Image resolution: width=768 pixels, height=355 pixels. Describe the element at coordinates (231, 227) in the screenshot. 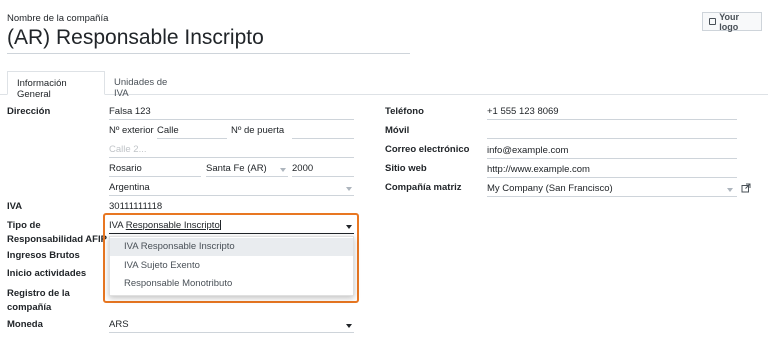

I see `tipo-responsabilidad-input: IVA Responsable Inscripto` at that location.